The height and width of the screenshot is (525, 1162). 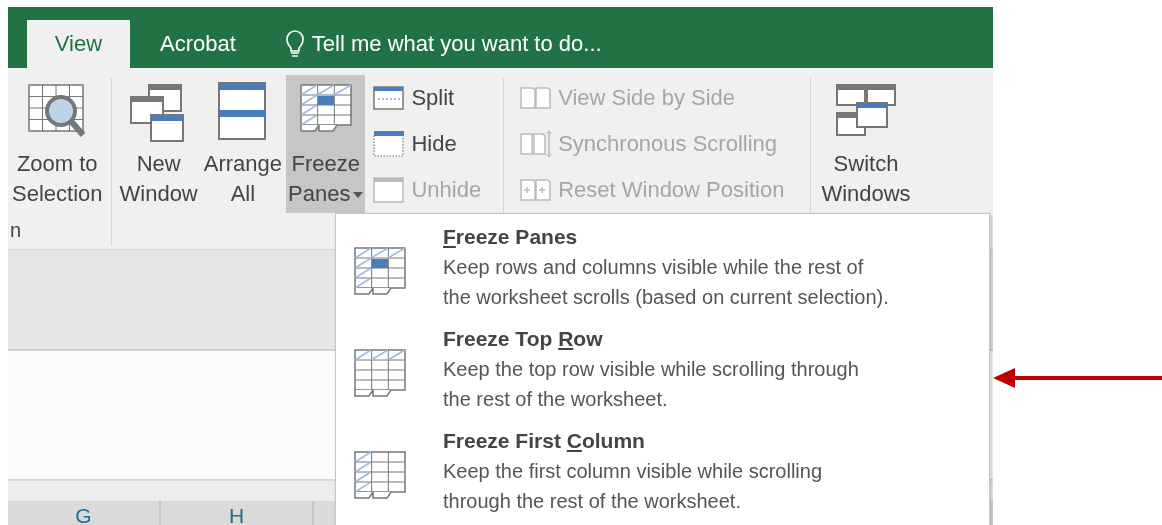 I want to click on ribbon-button: Arrange All, so click(x=243, y=144).